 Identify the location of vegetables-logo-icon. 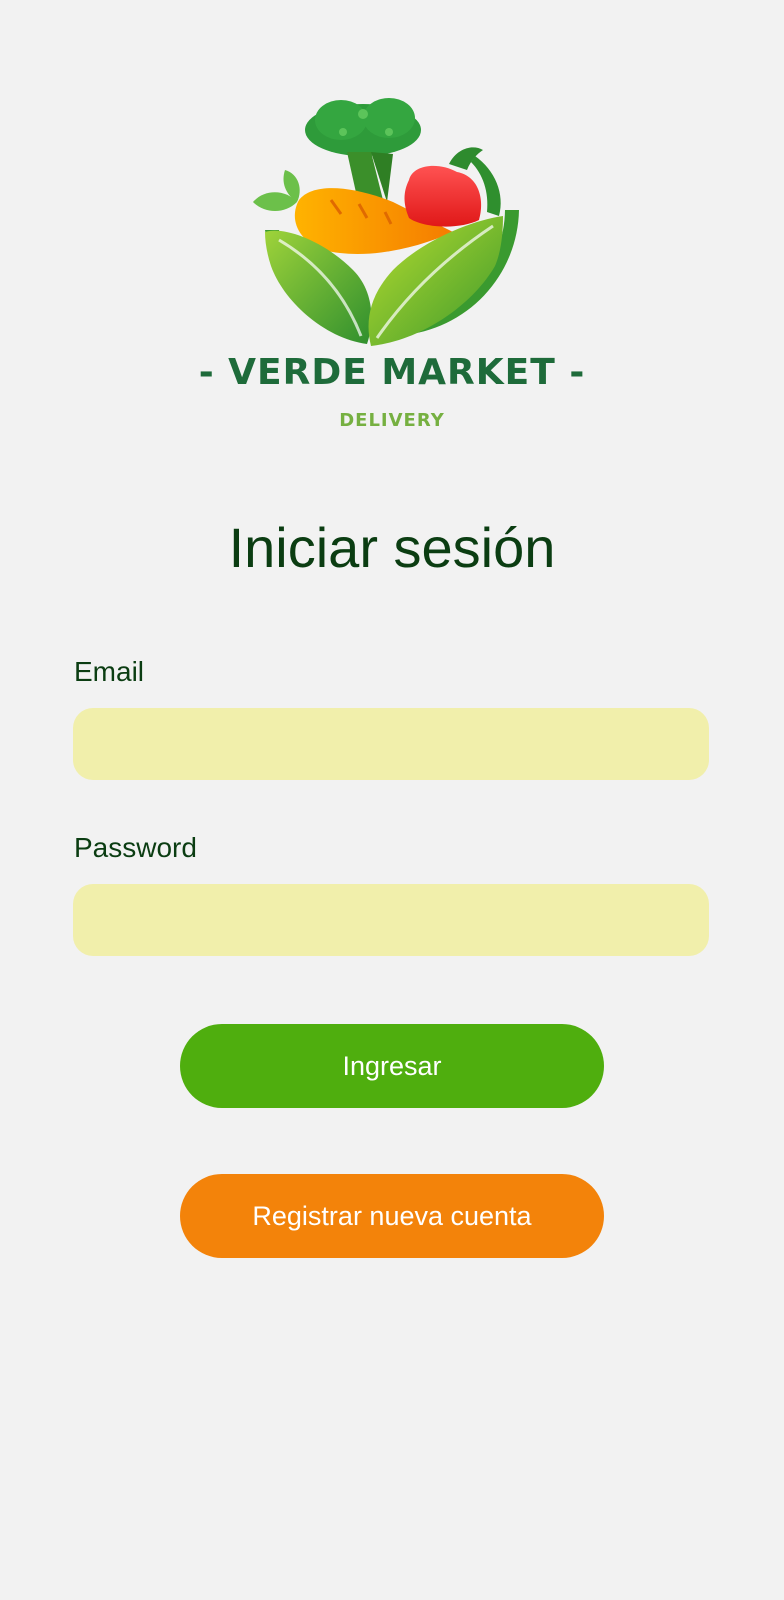
(386, 222).